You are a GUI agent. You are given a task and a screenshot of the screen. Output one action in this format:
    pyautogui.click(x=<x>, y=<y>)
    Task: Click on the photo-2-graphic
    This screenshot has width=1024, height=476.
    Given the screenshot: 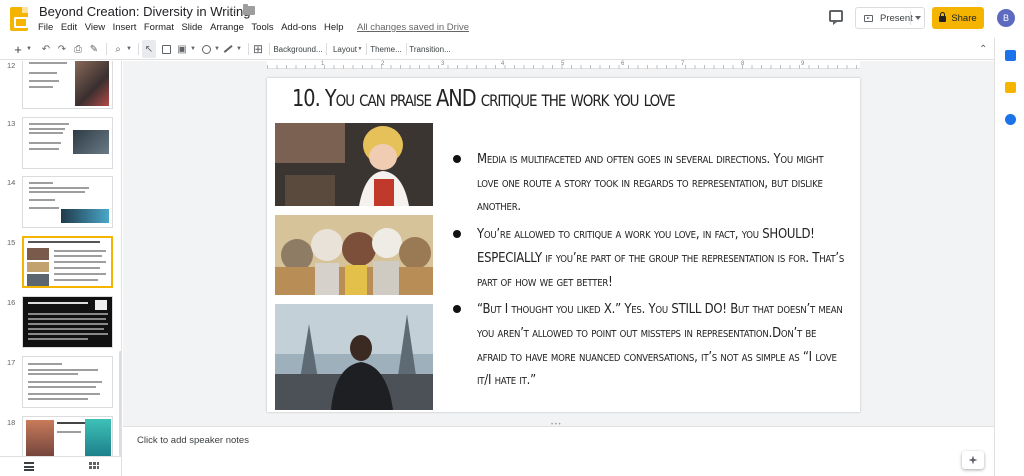 What is the action you would take?
    pyautogui.click(x=354, y=255)
    